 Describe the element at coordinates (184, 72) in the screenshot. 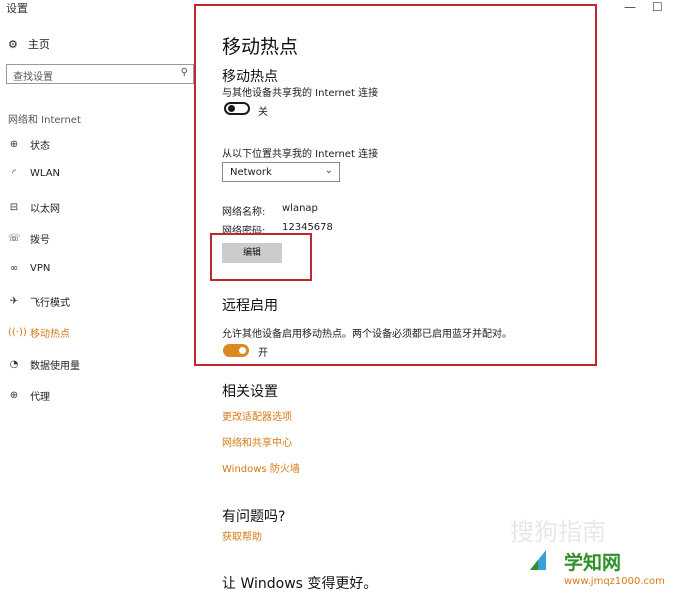

I see `search-icon: ⚲` at that location.